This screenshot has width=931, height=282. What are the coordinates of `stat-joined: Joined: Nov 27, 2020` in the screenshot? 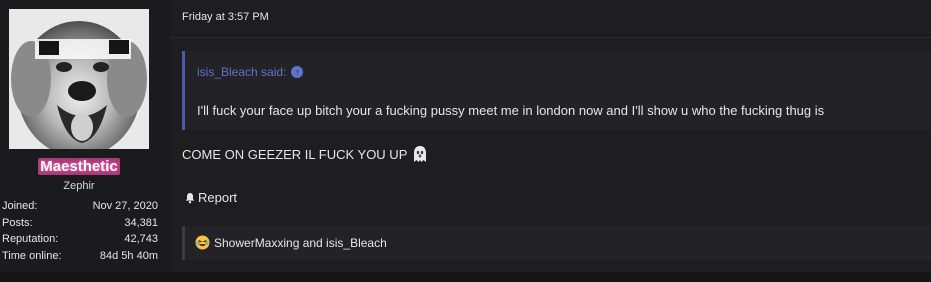 It's located at (80, 206).